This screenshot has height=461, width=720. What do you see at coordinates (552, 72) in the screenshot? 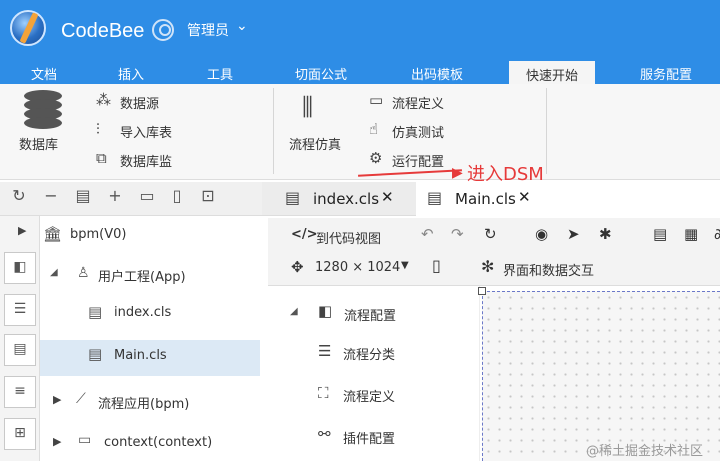
I see `tab-quick-start: 快速开始` at bounding box center [552, 72].